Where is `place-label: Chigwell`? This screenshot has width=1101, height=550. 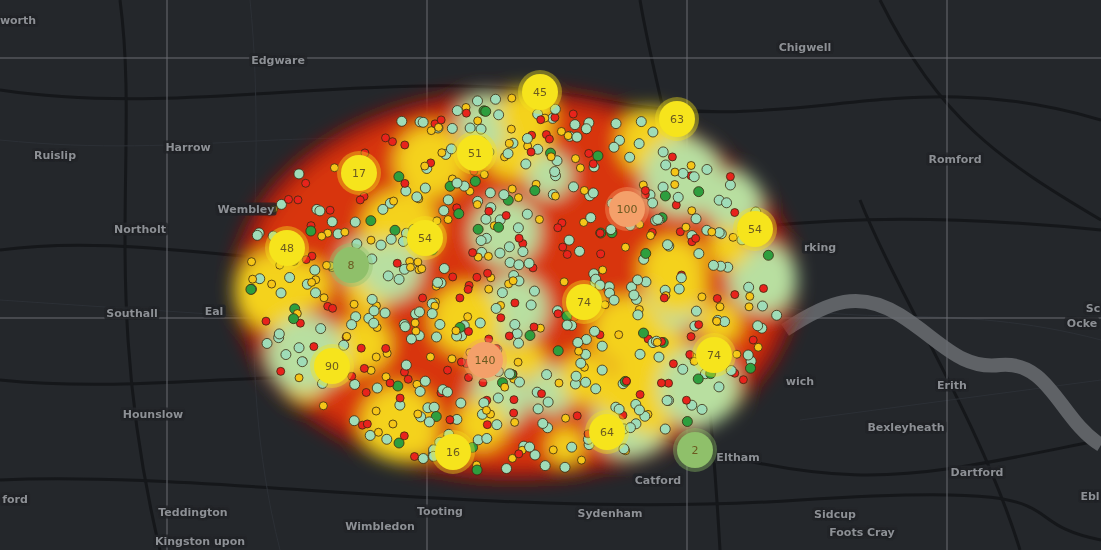
place-label: Chigwell is located at coordinates (805, 47).